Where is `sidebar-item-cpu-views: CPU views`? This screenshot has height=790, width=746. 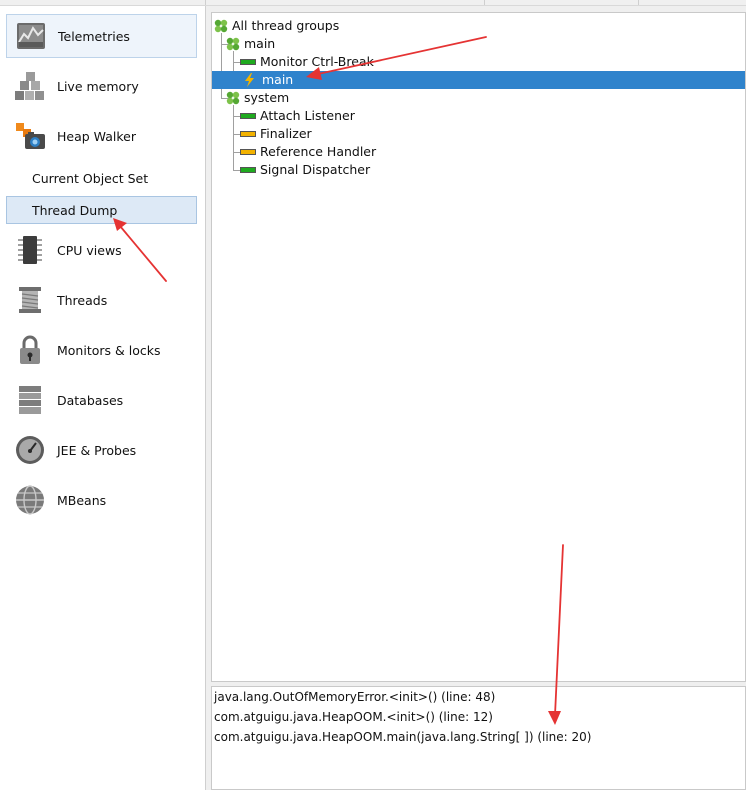 sidebar-item-cpu-views: CPU views is located at coordinates (101, 250).